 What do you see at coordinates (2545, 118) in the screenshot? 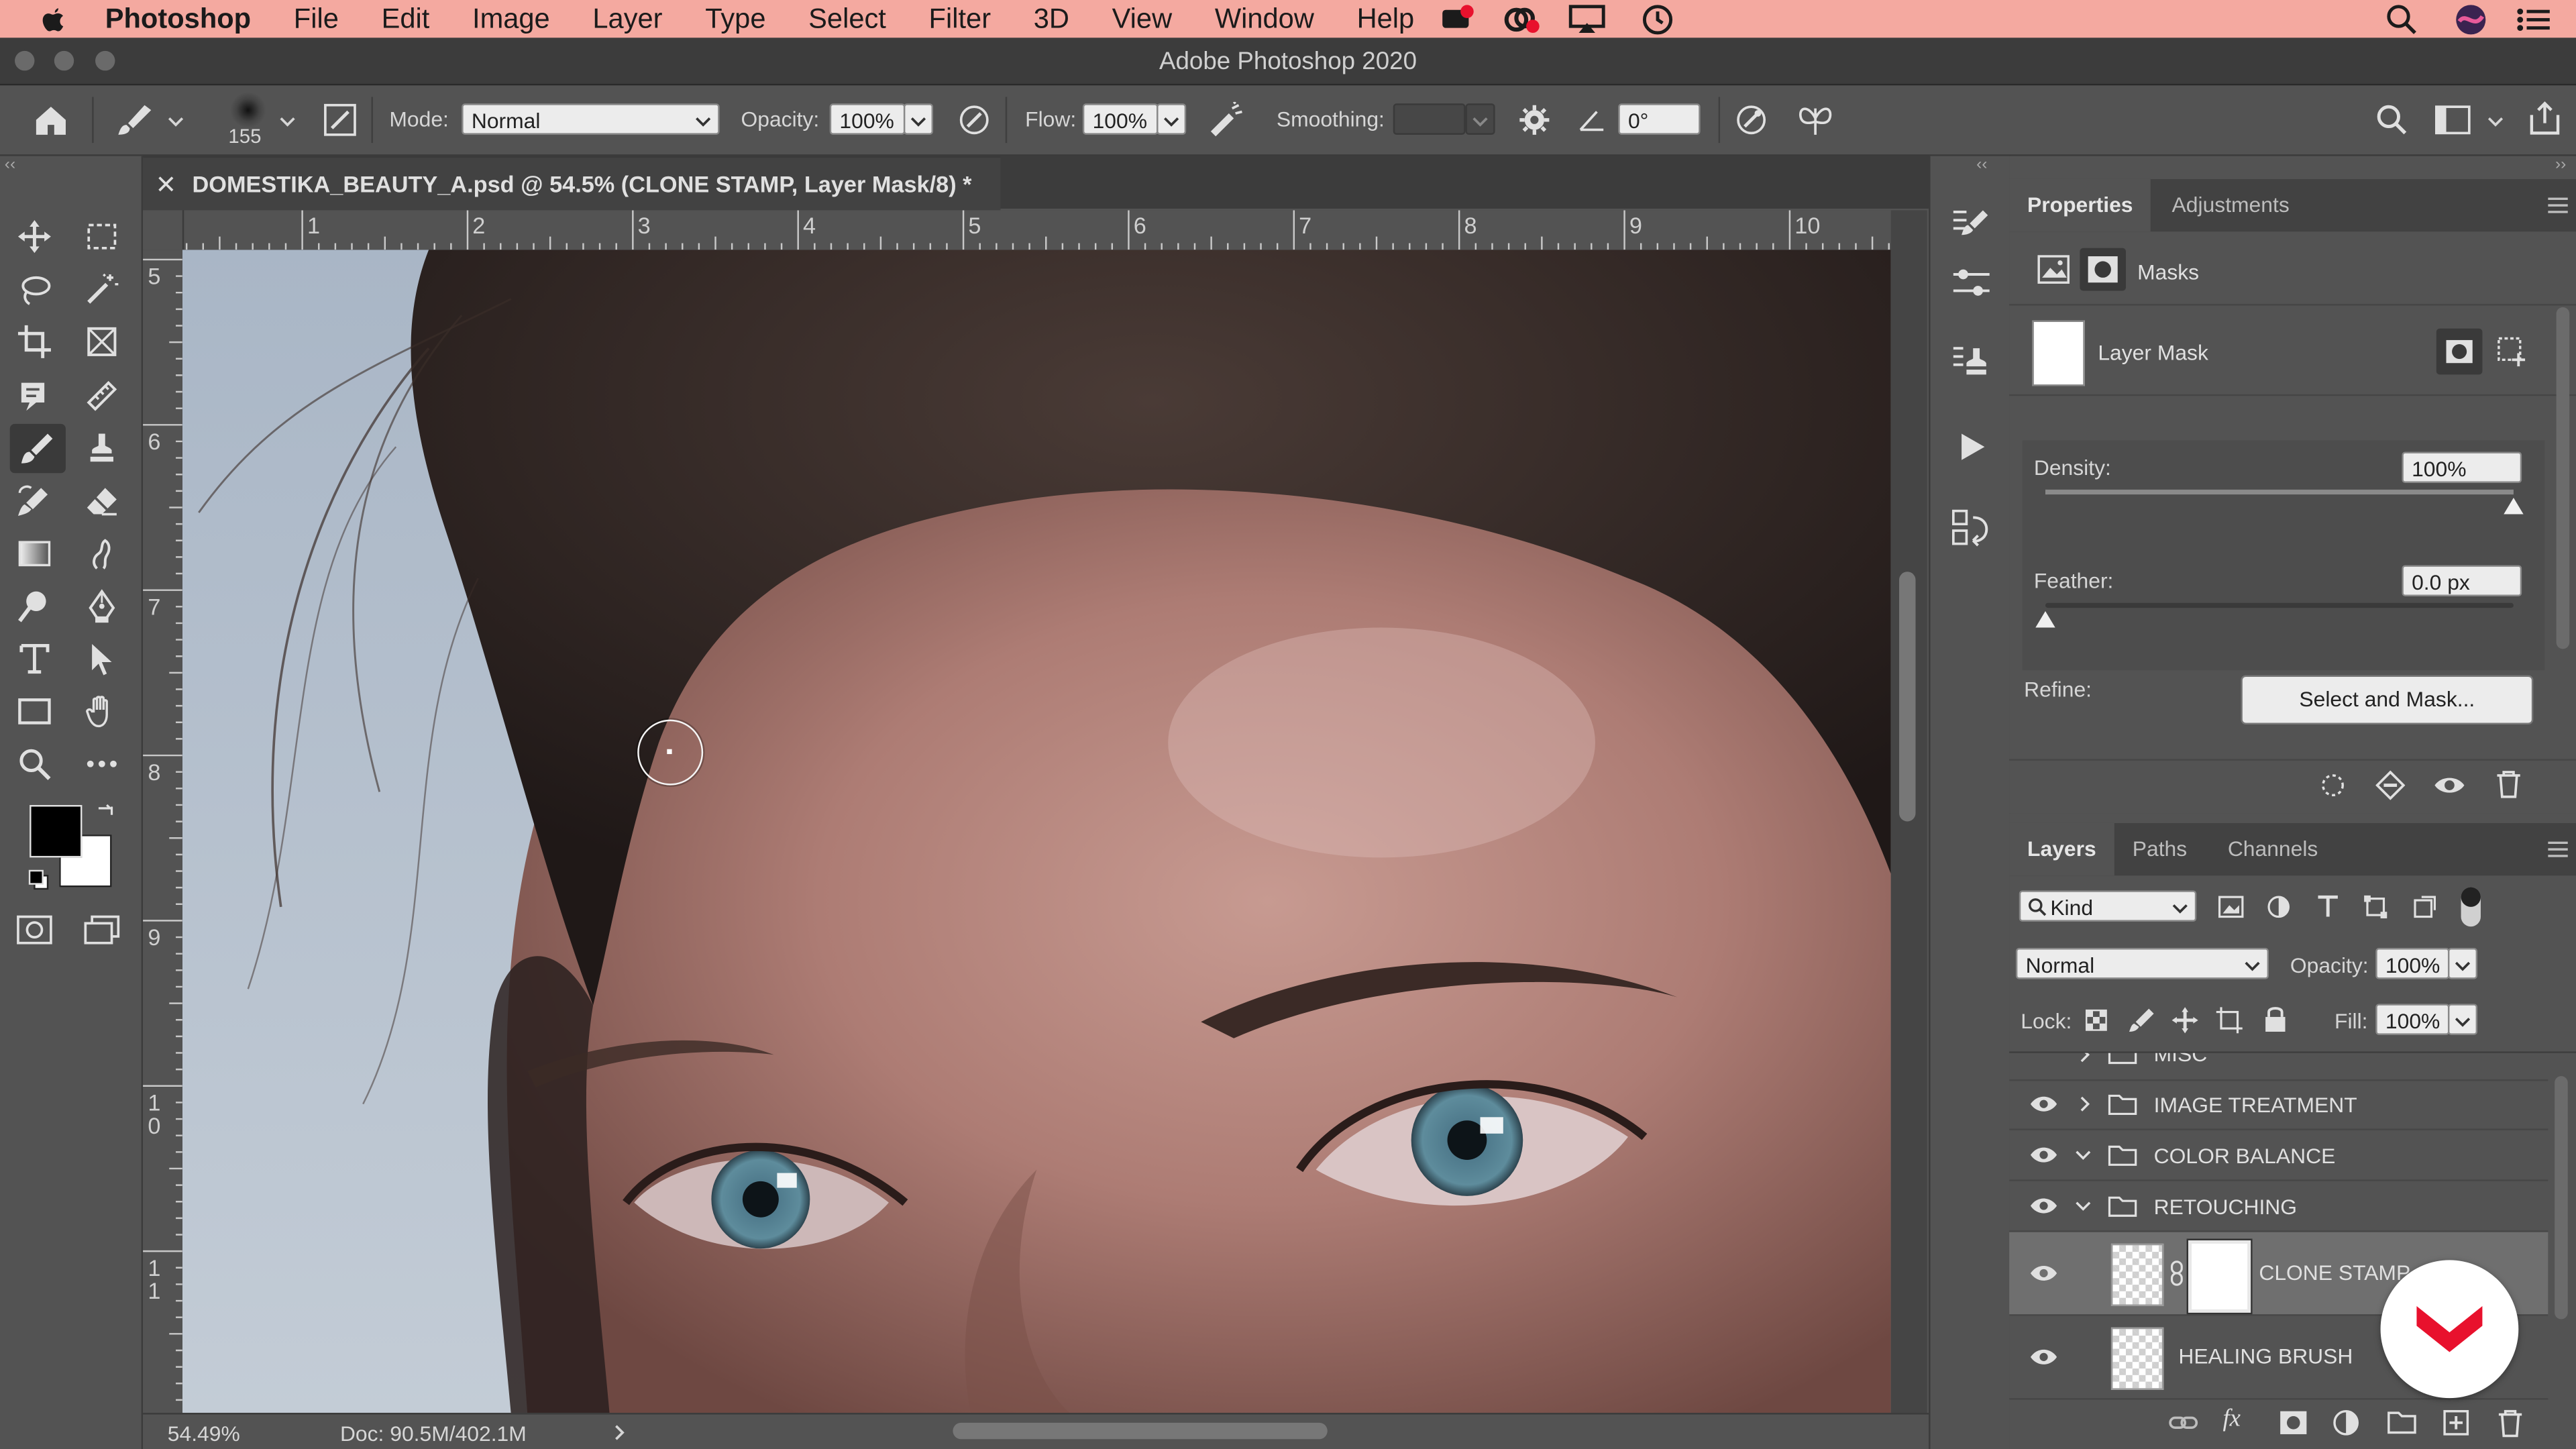
I see `share-icon` at bounding box center [2545, 118].